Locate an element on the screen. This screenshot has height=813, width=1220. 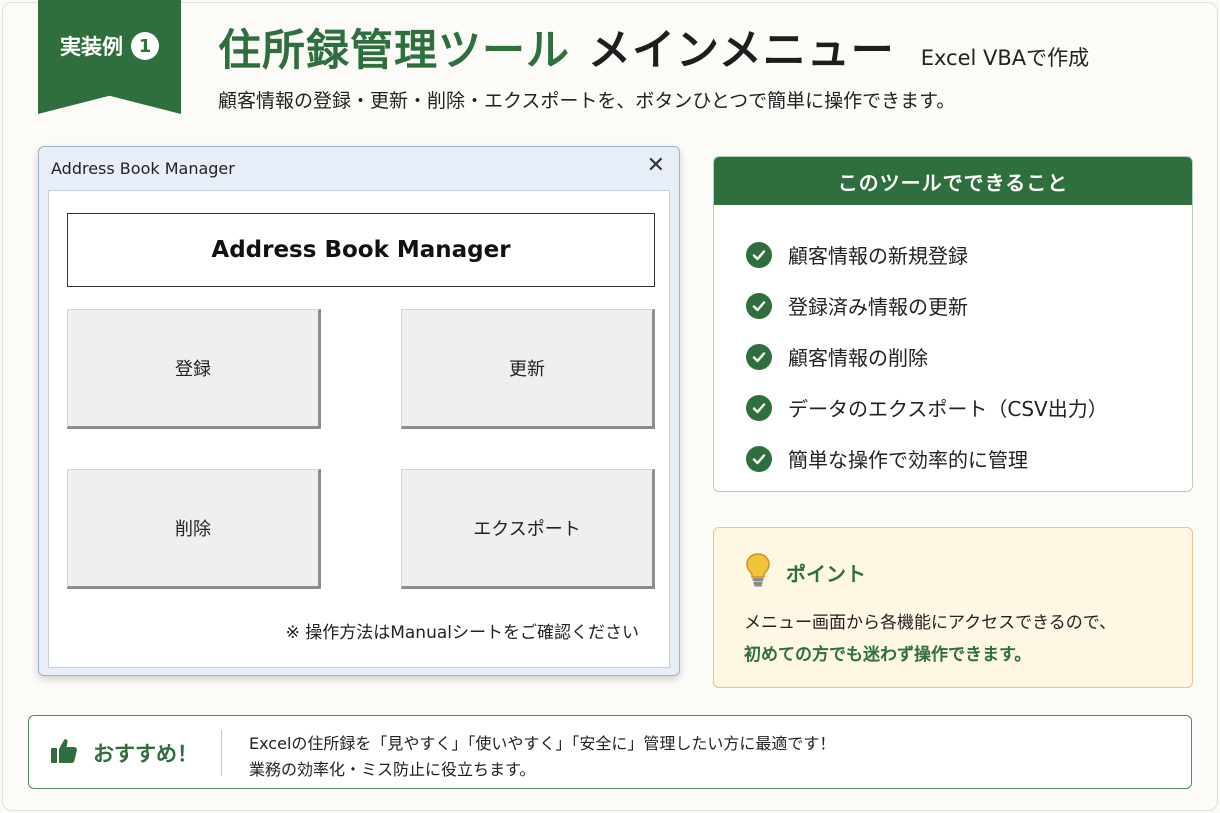
point-text-line2: 初めての方でも迷わず操作できます。 is located at coordinates (888, 655).